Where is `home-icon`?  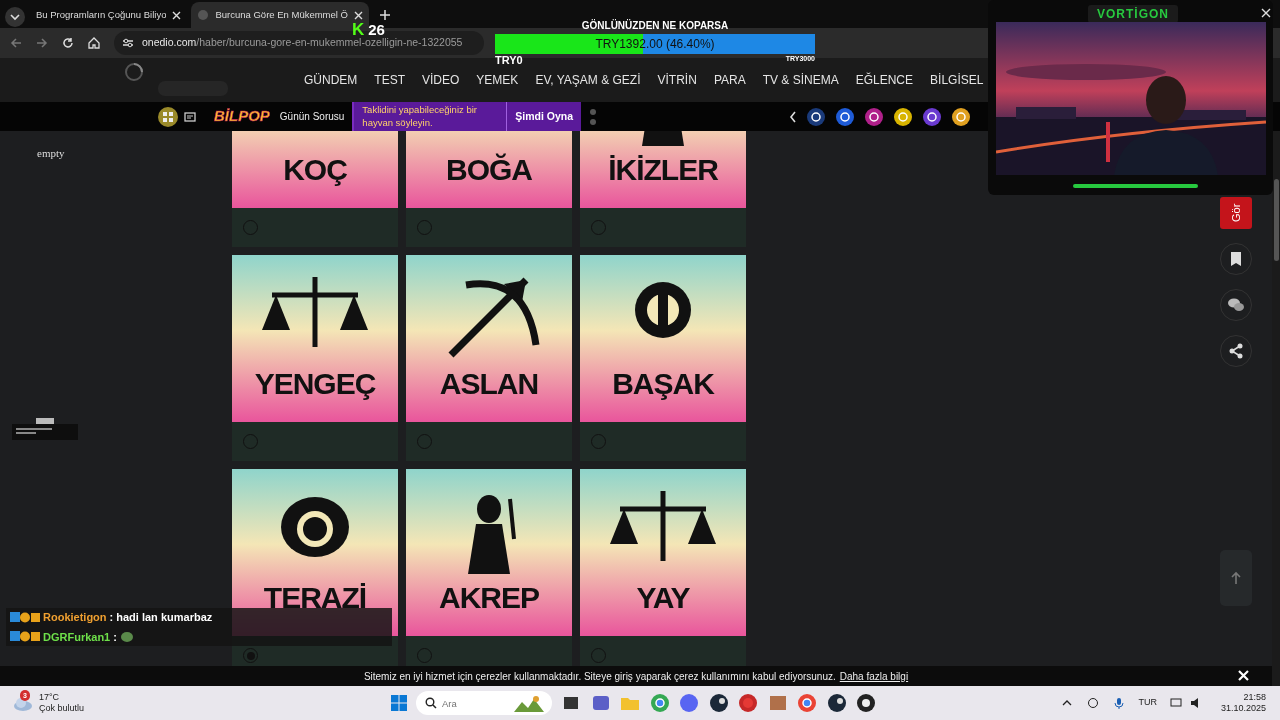
home-icon is located at coordinates (94, 43).